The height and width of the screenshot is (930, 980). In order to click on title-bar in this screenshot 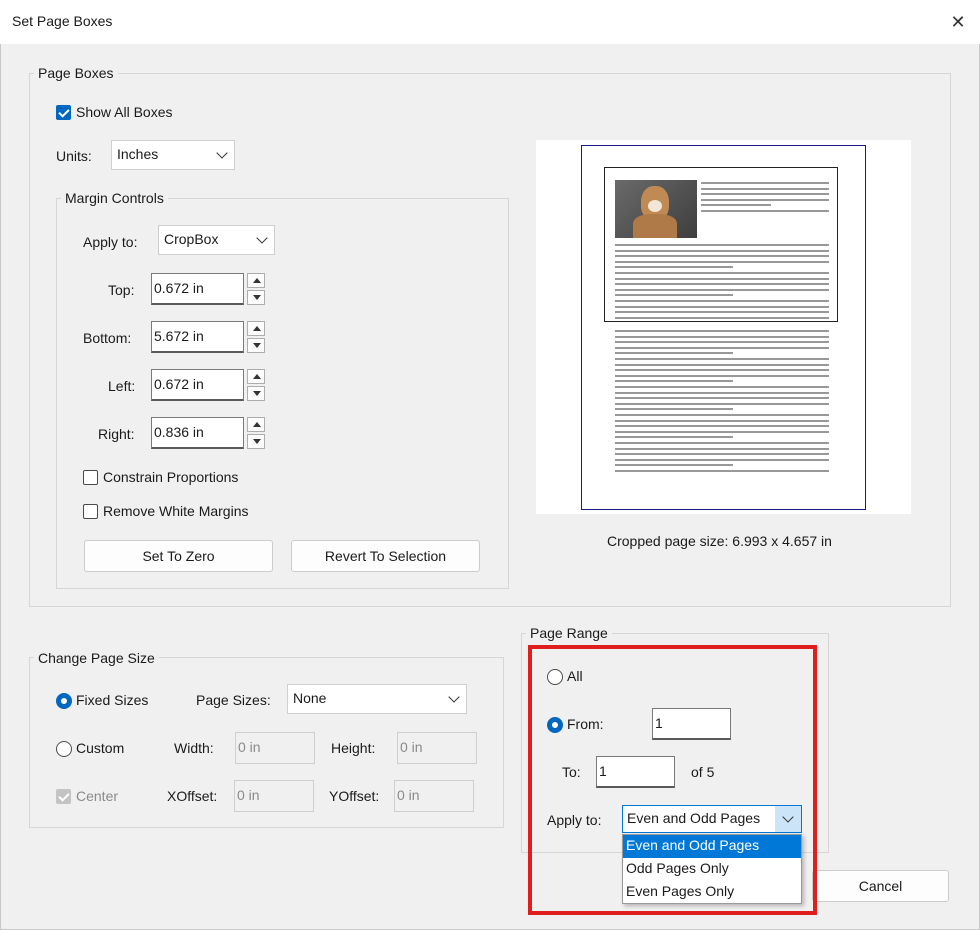, I will do `click(490, 22)`.